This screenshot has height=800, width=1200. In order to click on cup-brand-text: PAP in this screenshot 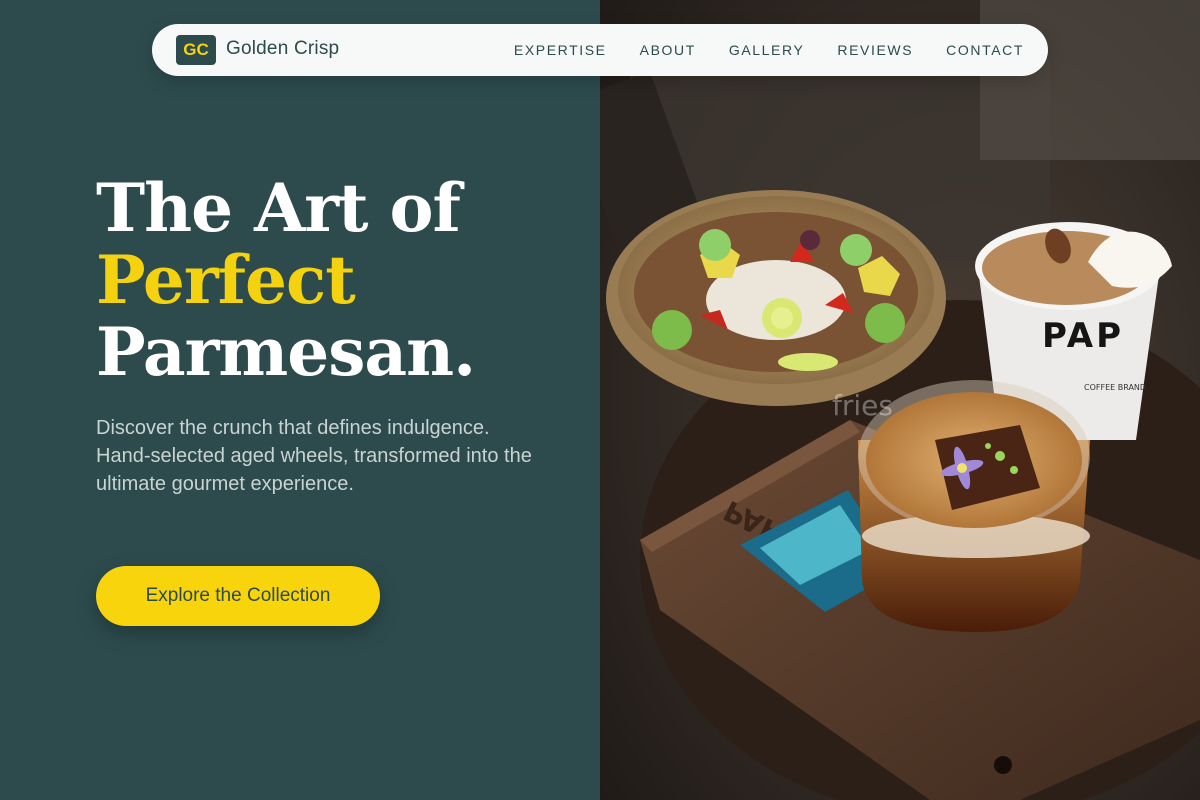, I will do `click(1083, 336)`.